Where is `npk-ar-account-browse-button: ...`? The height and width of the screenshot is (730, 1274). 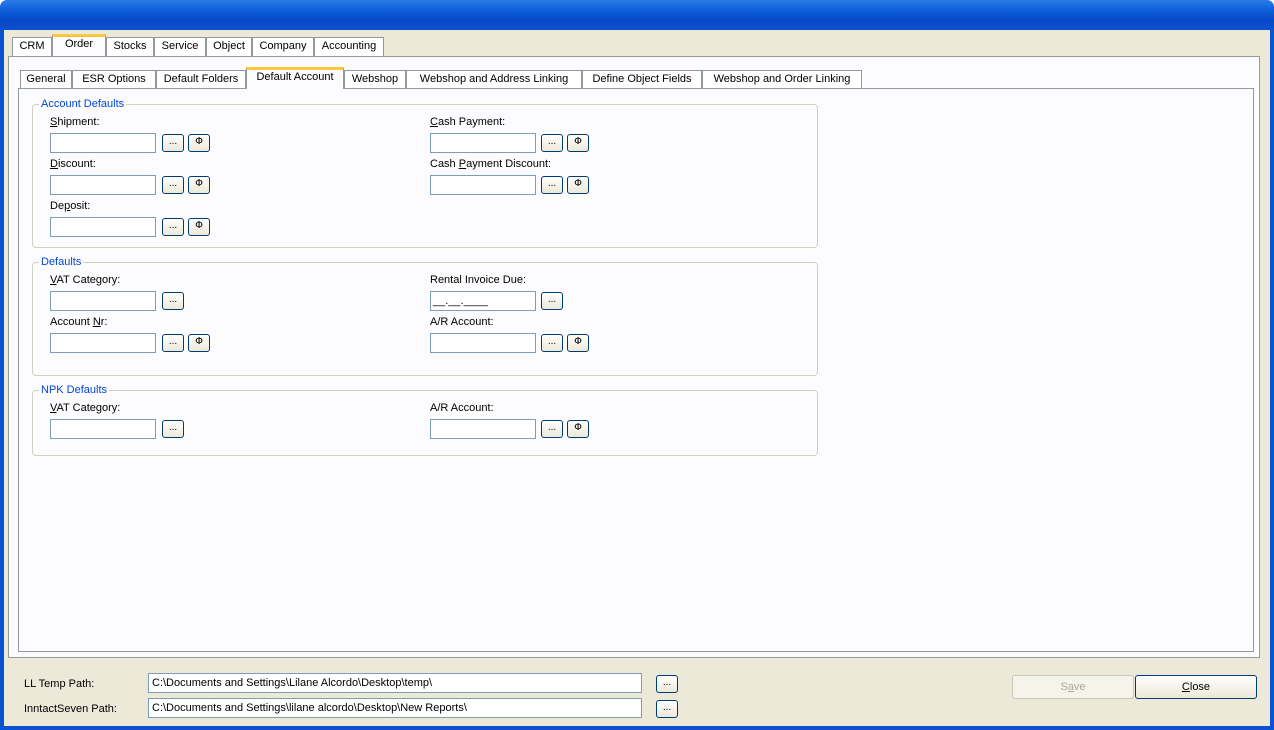 npk-ar-account-browse-button: ... is located at coordinates (552, 429).